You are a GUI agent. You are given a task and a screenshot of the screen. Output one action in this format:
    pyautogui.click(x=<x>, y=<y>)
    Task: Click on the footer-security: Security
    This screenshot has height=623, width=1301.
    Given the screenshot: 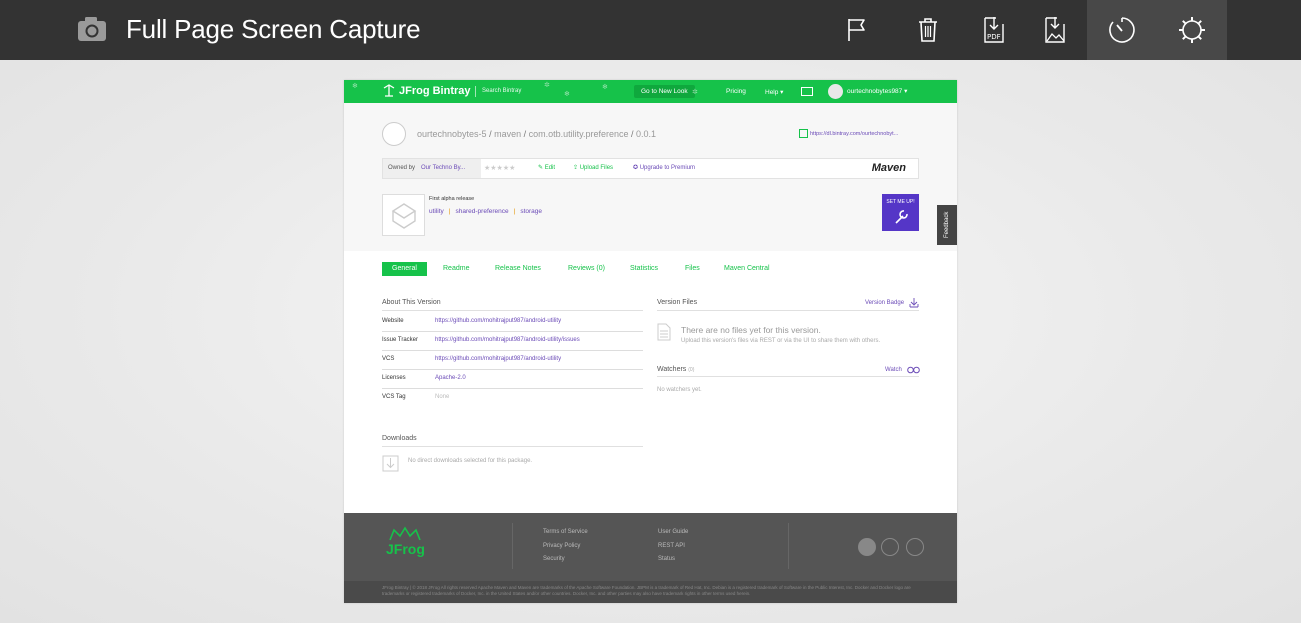 What is the action you would take?
    pyautogui.click(x=554, y=559)
    